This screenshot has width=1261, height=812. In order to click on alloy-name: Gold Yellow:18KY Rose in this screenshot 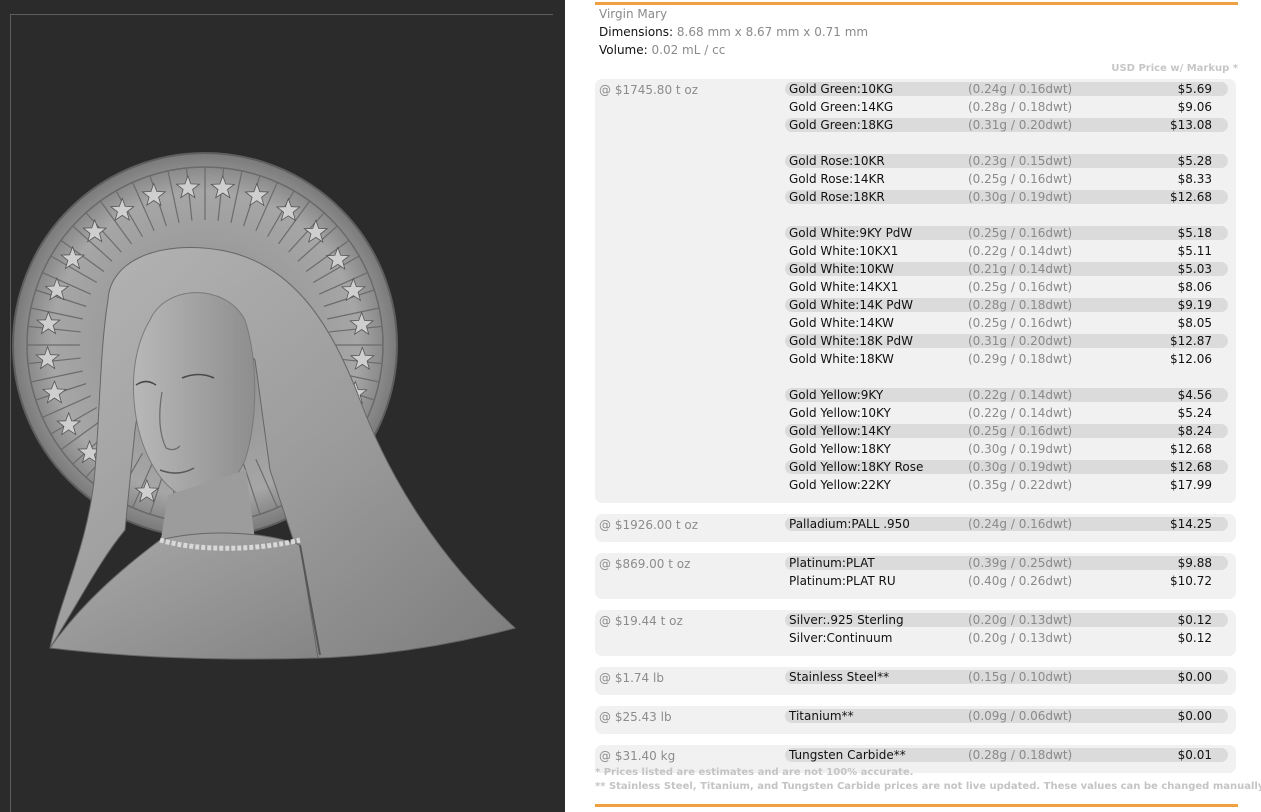, I will do `click(856, 467)`.